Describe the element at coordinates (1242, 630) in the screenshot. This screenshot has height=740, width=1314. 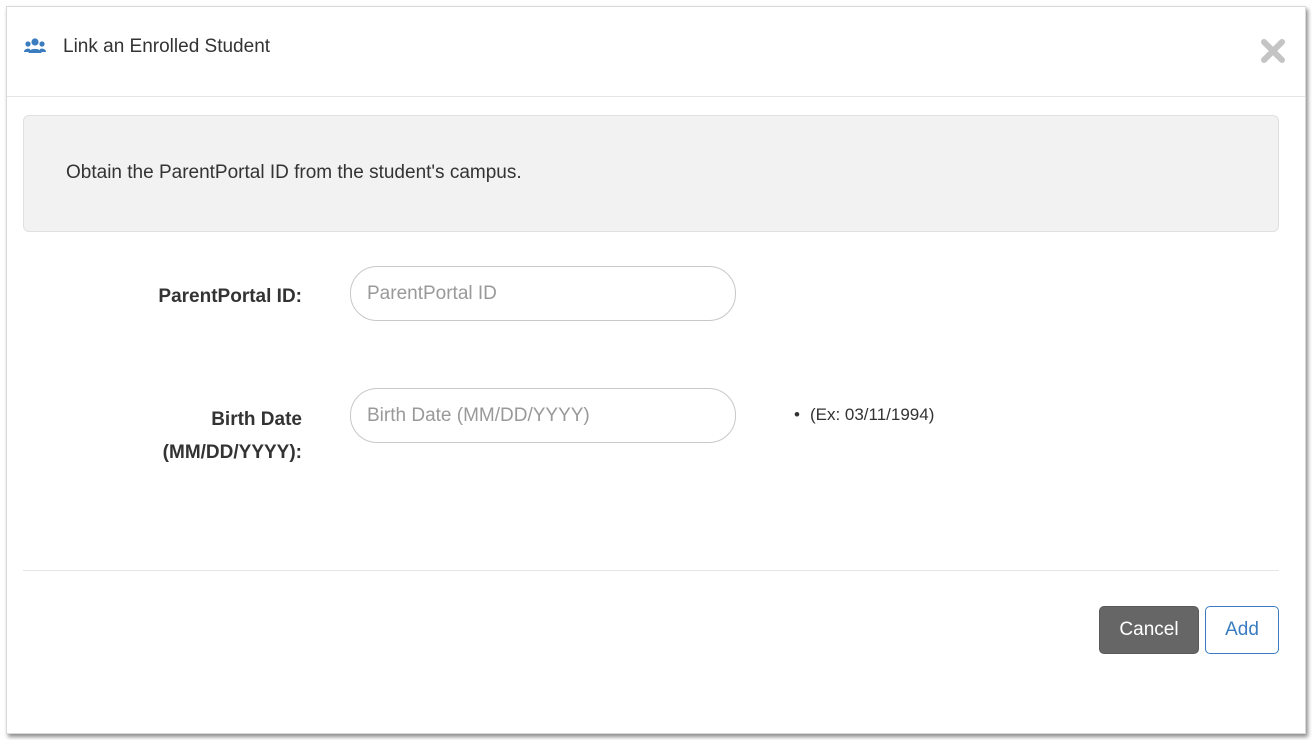
I see `add-button: Add` at that location.